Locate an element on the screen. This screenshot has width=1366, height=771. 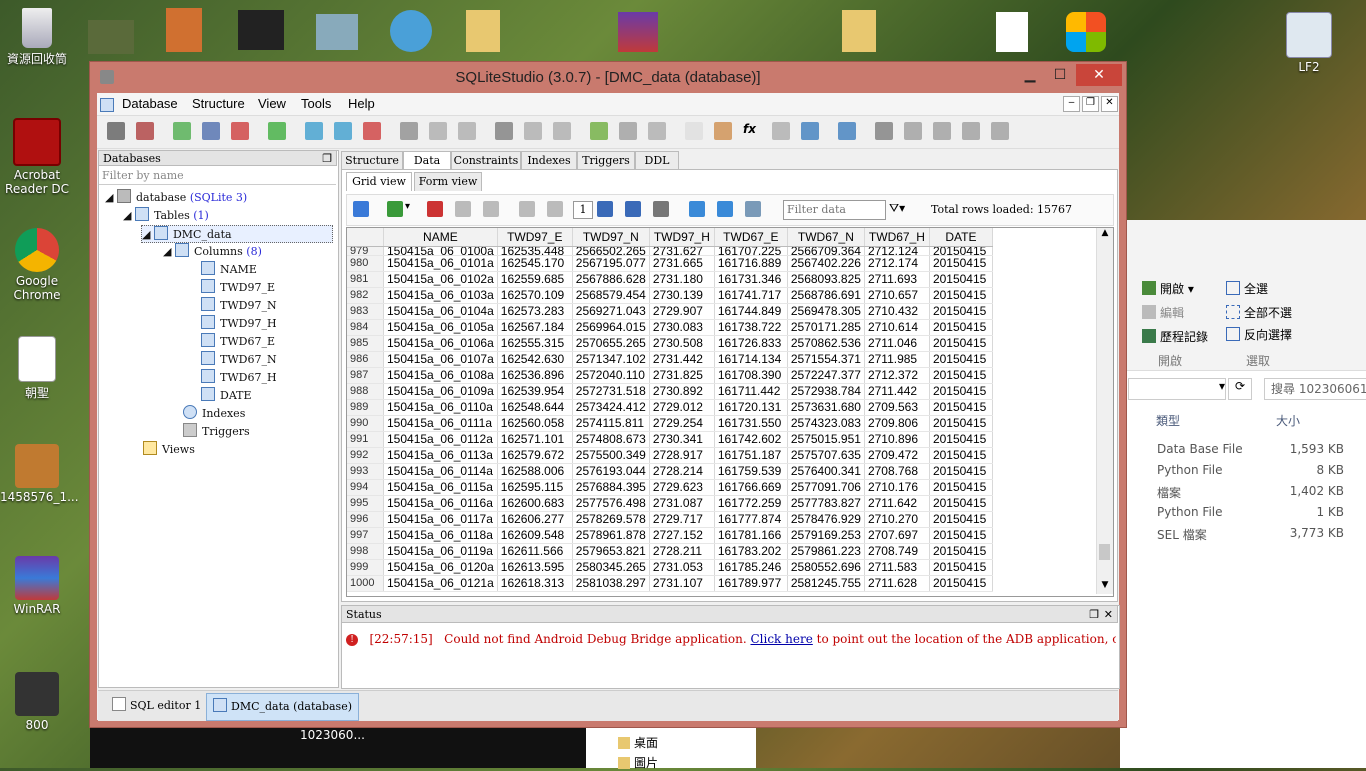
data-cell: 150415a_06_0121a is located at coordinates (440, 583).